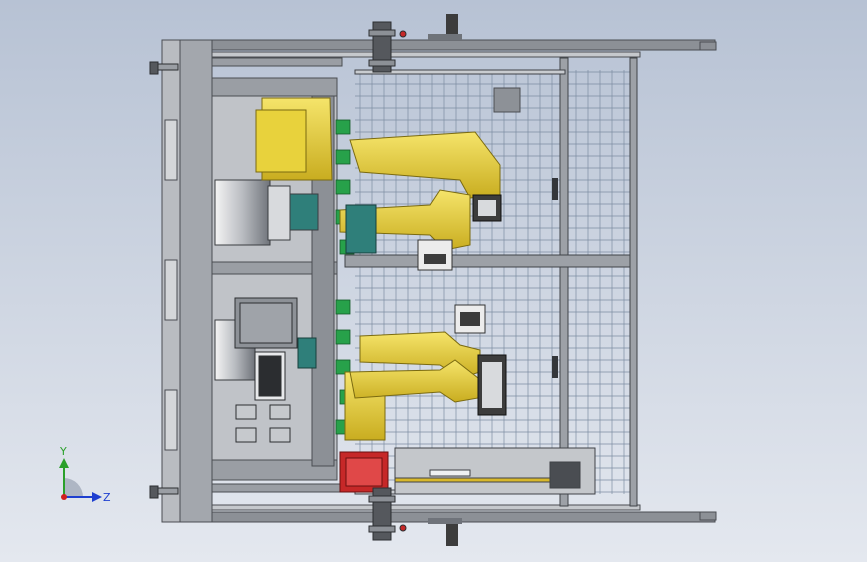 Image resolution: width=867 pixels, height=562 pixels. I want to click on triad-origin, so click(64, 497).